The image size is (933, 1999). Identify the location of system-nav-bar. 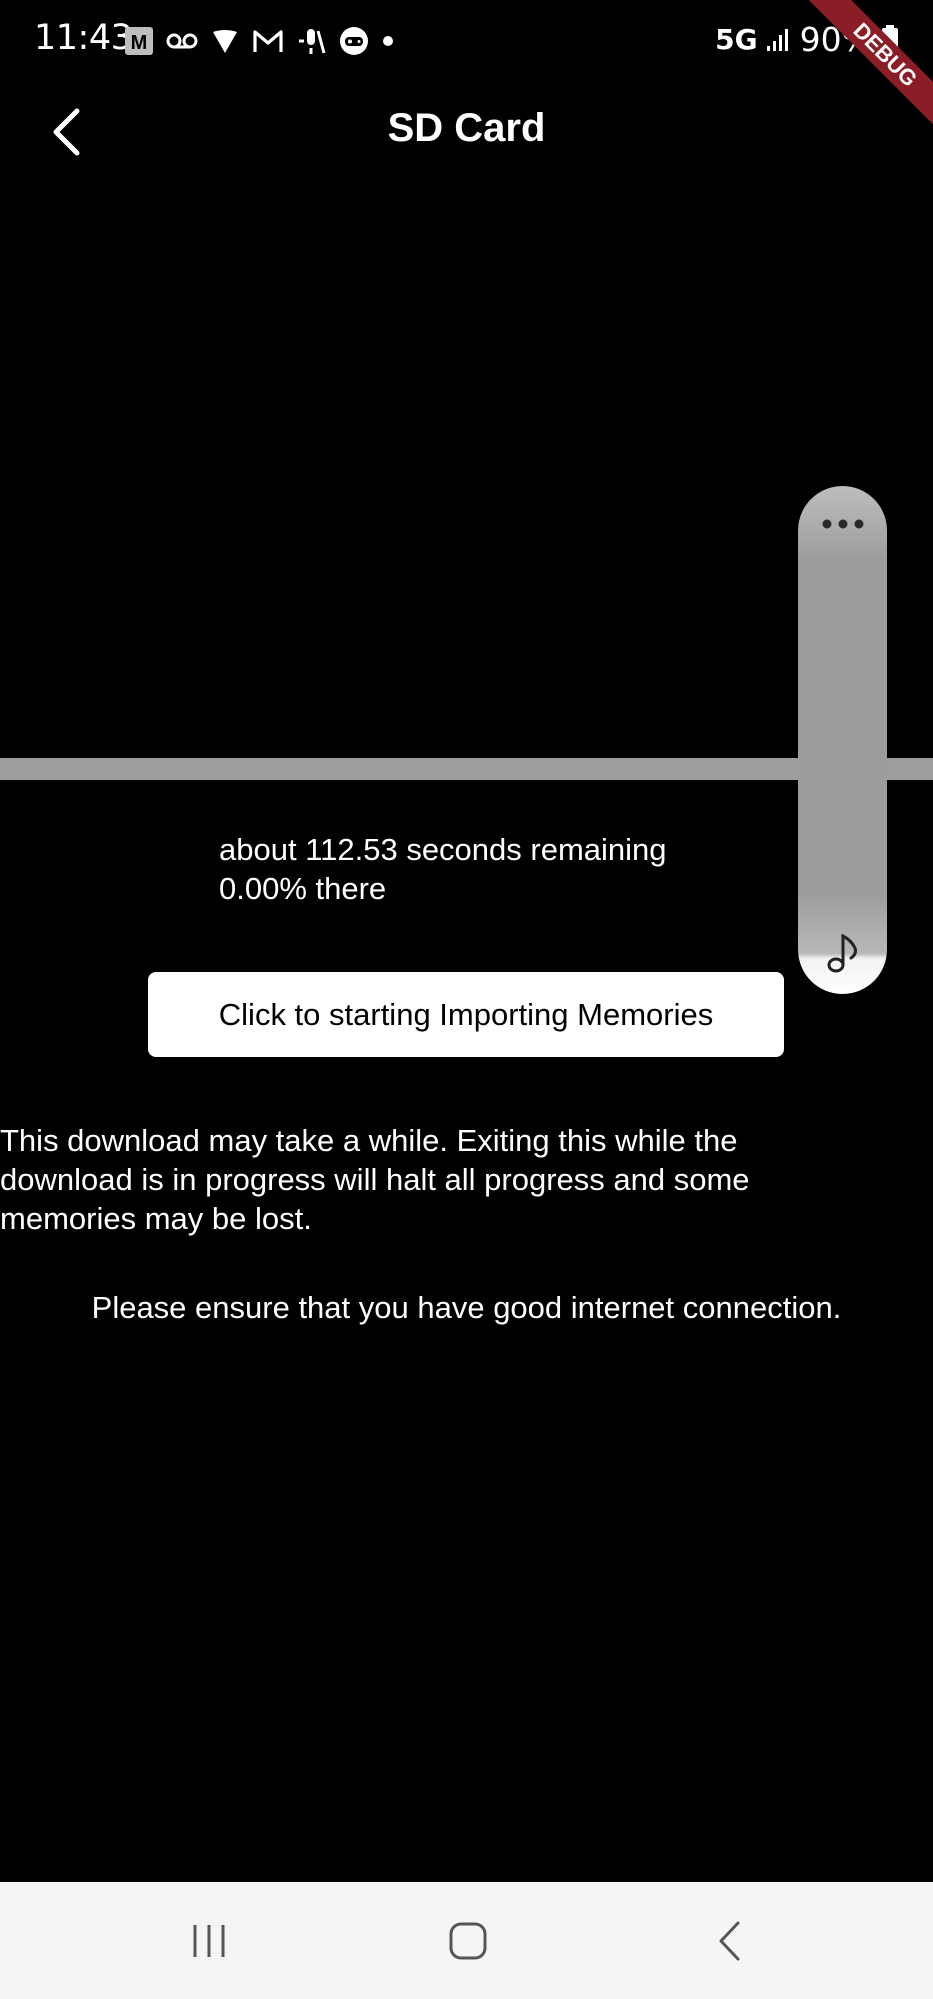
(466, 1940).